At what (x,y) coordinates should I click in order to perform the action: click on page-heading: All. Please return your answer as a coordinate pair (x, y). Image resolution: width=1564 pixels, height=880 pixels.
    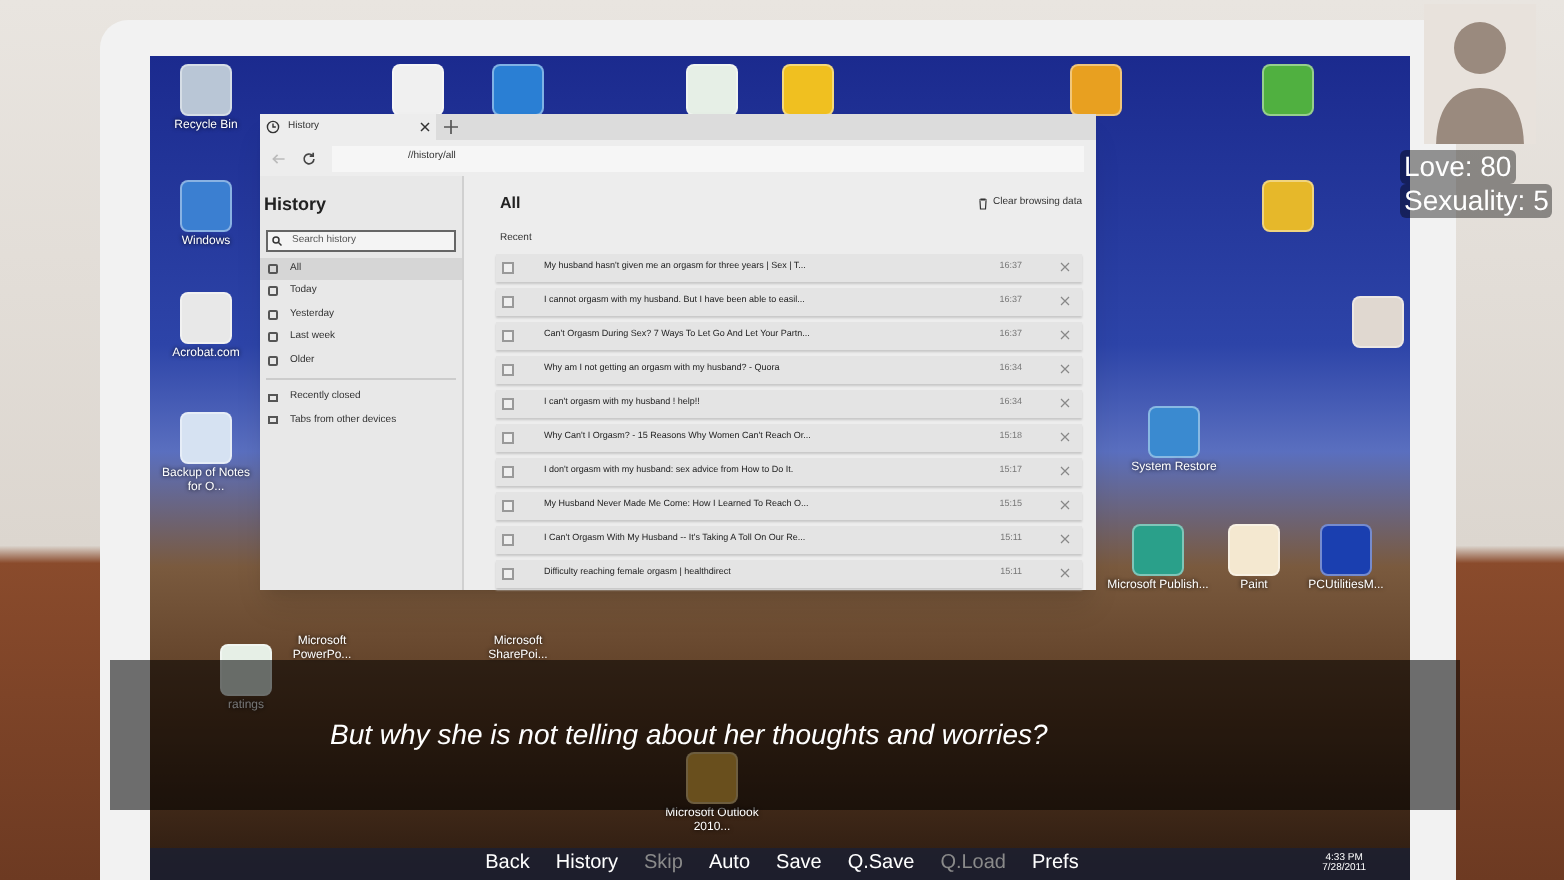
    Looking at the image, I should click on (510, 204).